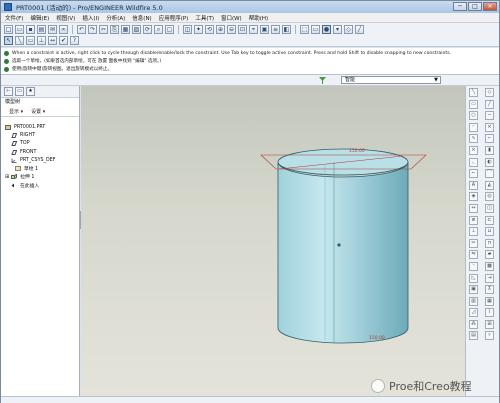 This screenshot has width=500, height=403. I want to click on open-file-icon: ▭, so click(19, 29).